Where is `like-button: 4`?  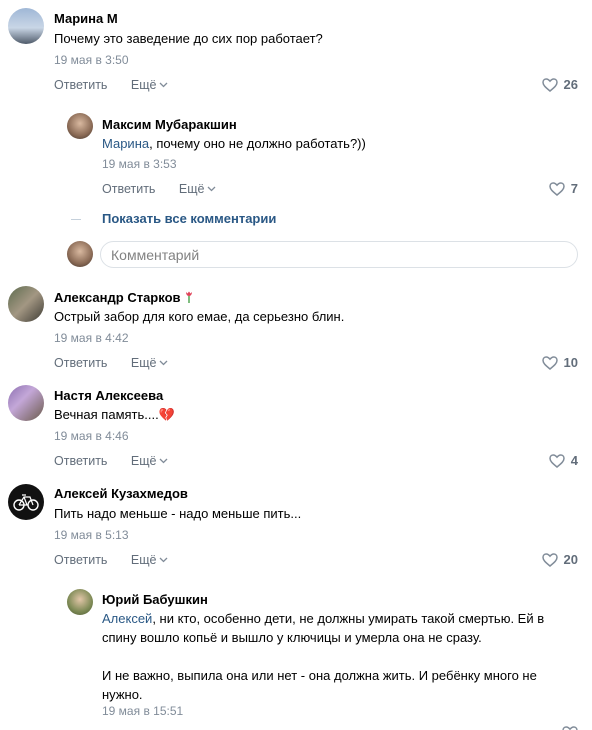 like-button: 4 is located at coordinates (563, 460).